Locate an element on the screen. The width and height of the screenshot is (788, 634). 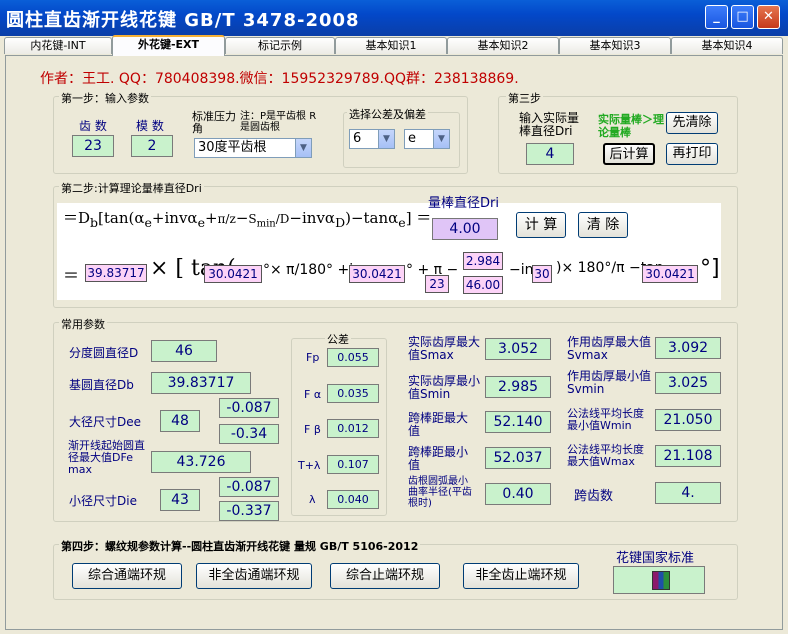
nogo-ring-gauge-button: 综合止端环规 is located at coordinates (385, 576).